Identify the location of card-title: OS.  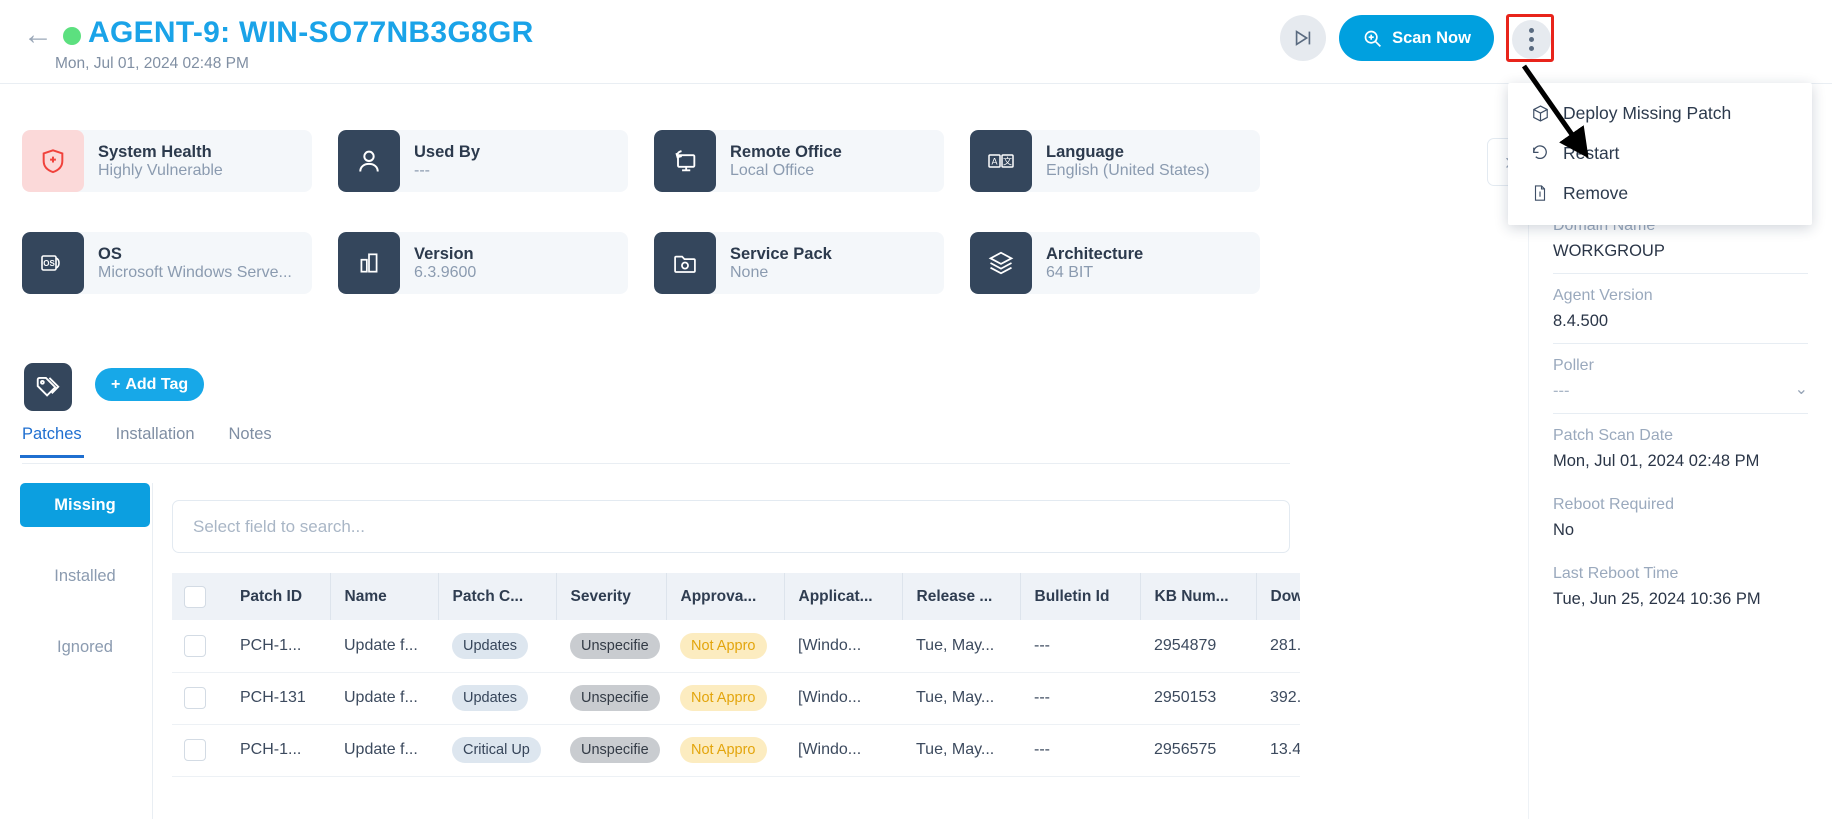
(110, 253).